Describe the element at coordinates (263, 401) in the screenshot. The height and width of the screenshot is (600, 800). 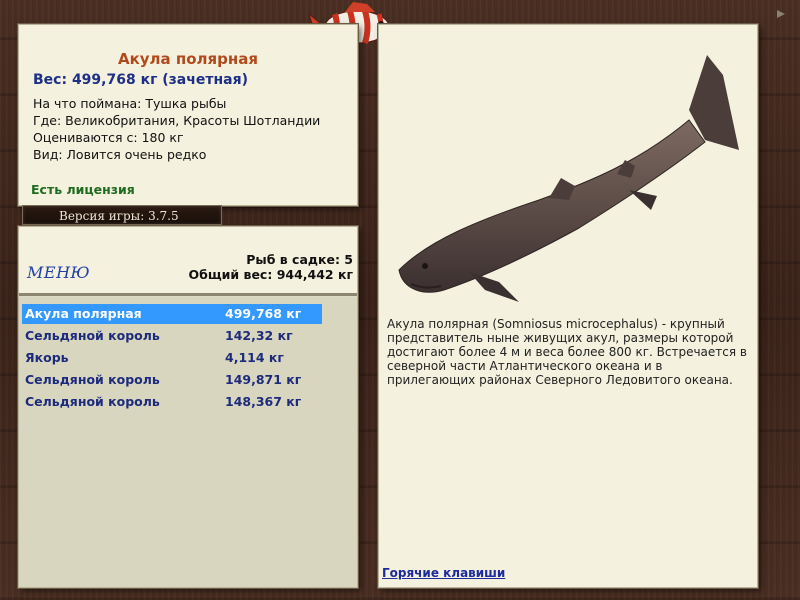
I see `catch-weight: 148,367 кг` at that location.